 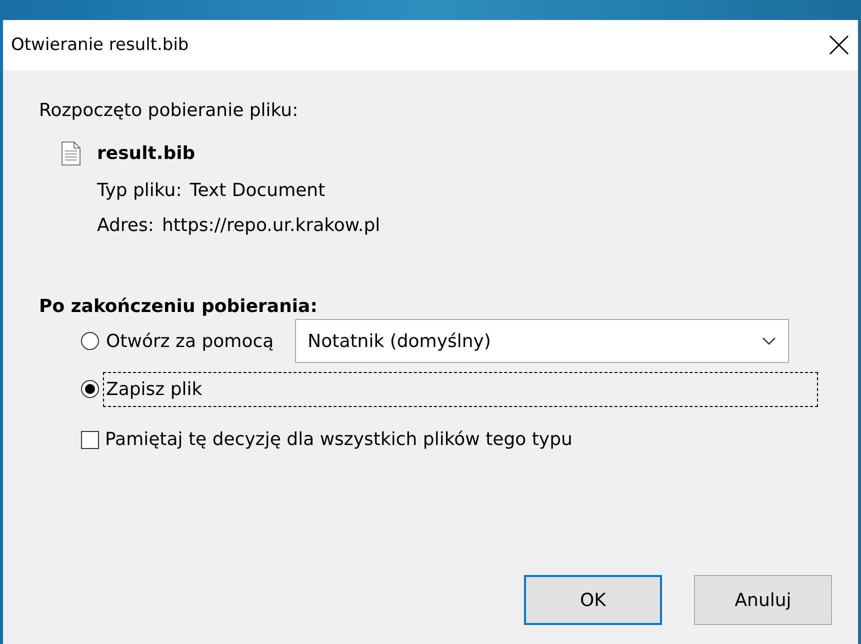 What do you see at coordinates (125, 225) in the screenshot?
I see `detail-label: Adres:` at bounding box center [125, 225].